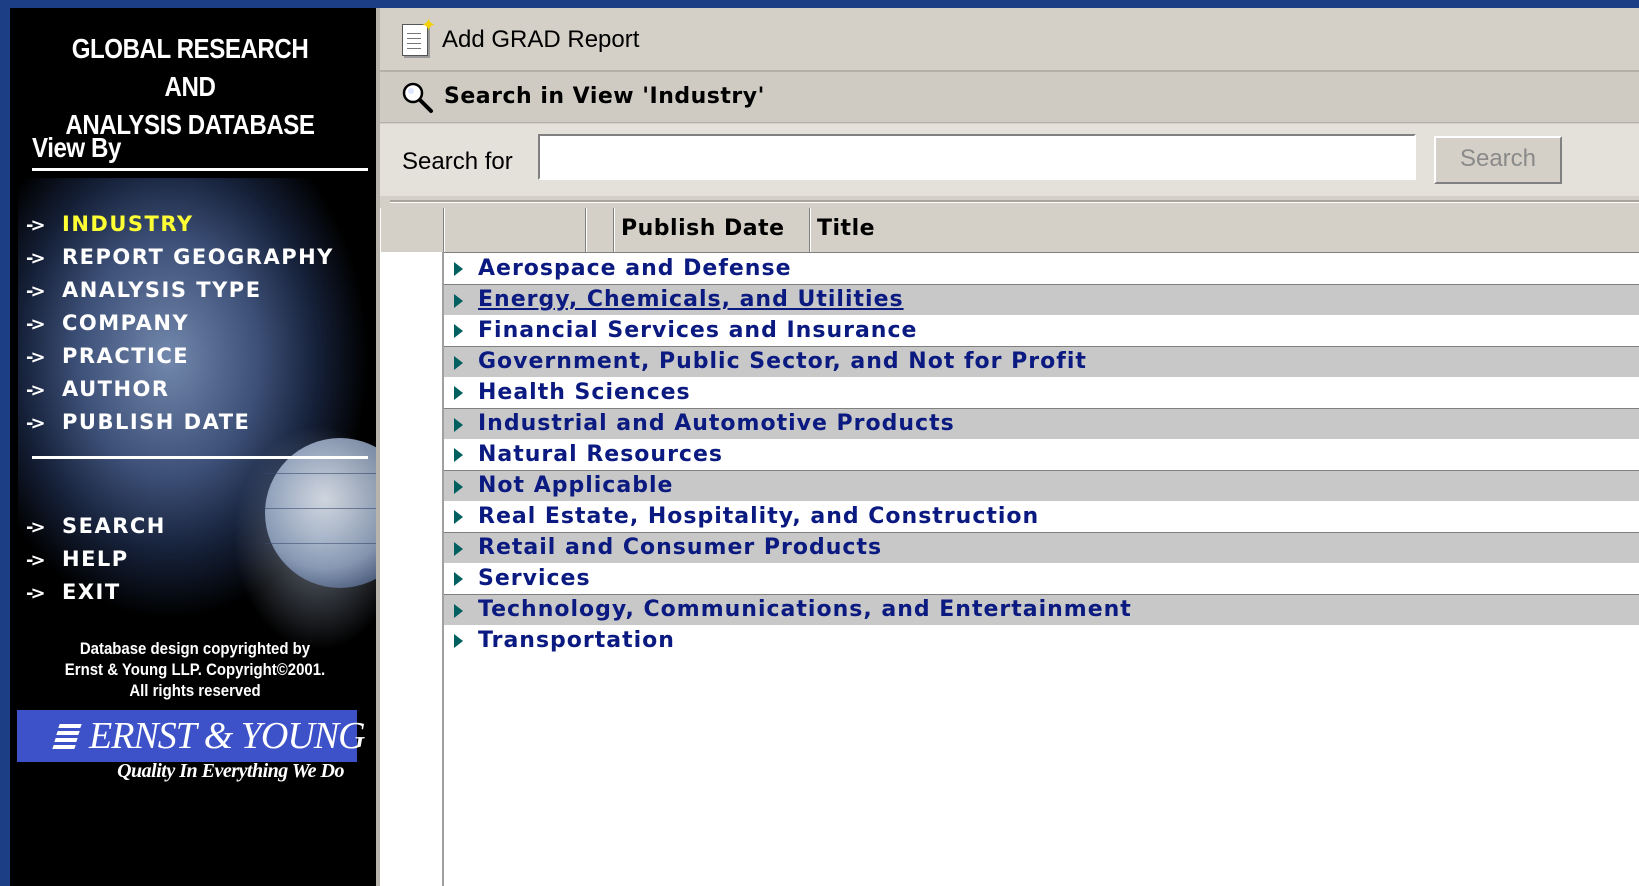 Image resolution: width=1639 pixels, height=886 pixels. What do you see at coordinates (126, 323) in the screenshot?
I see `nav-item-label: COMPANY` at bounding box center [126, 323].